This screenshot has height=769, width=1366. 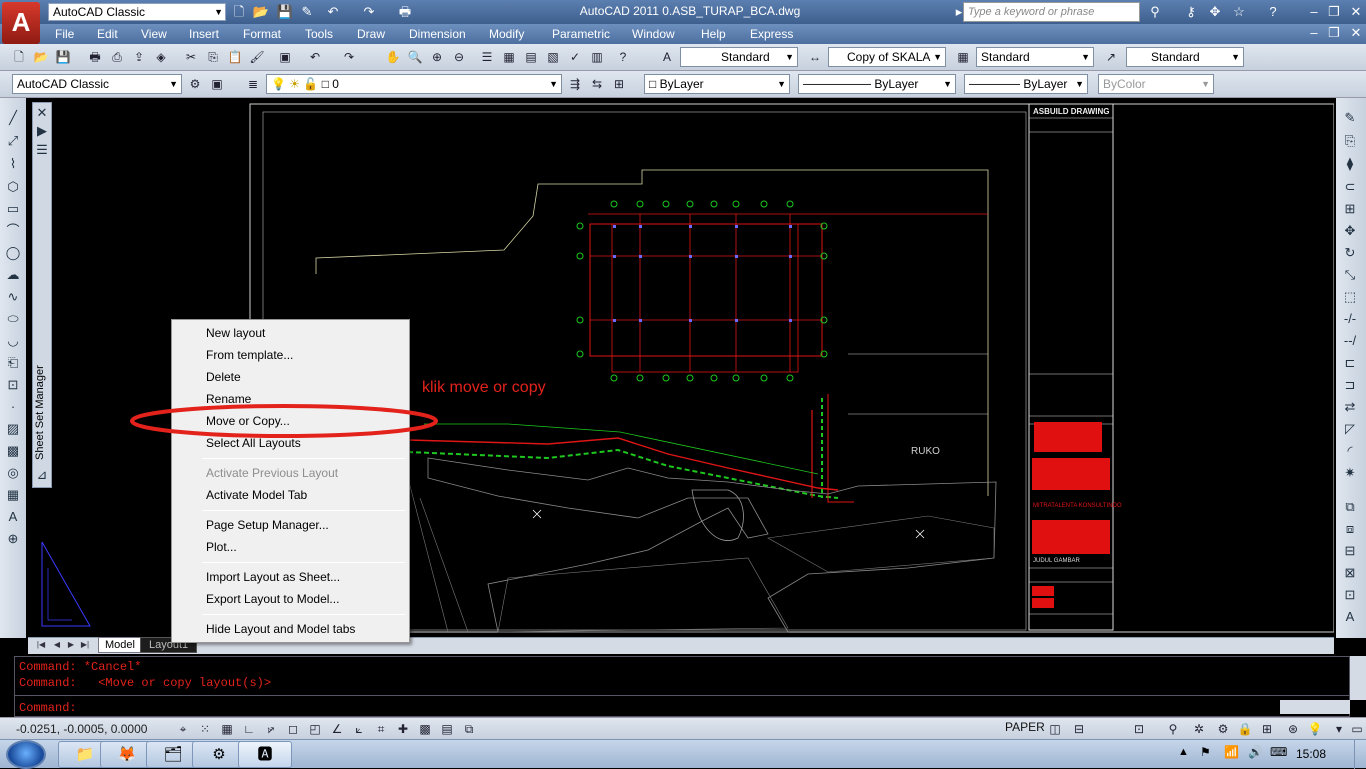 I want to click on layout-icon: ⊟, so click(x=1079, y=729).